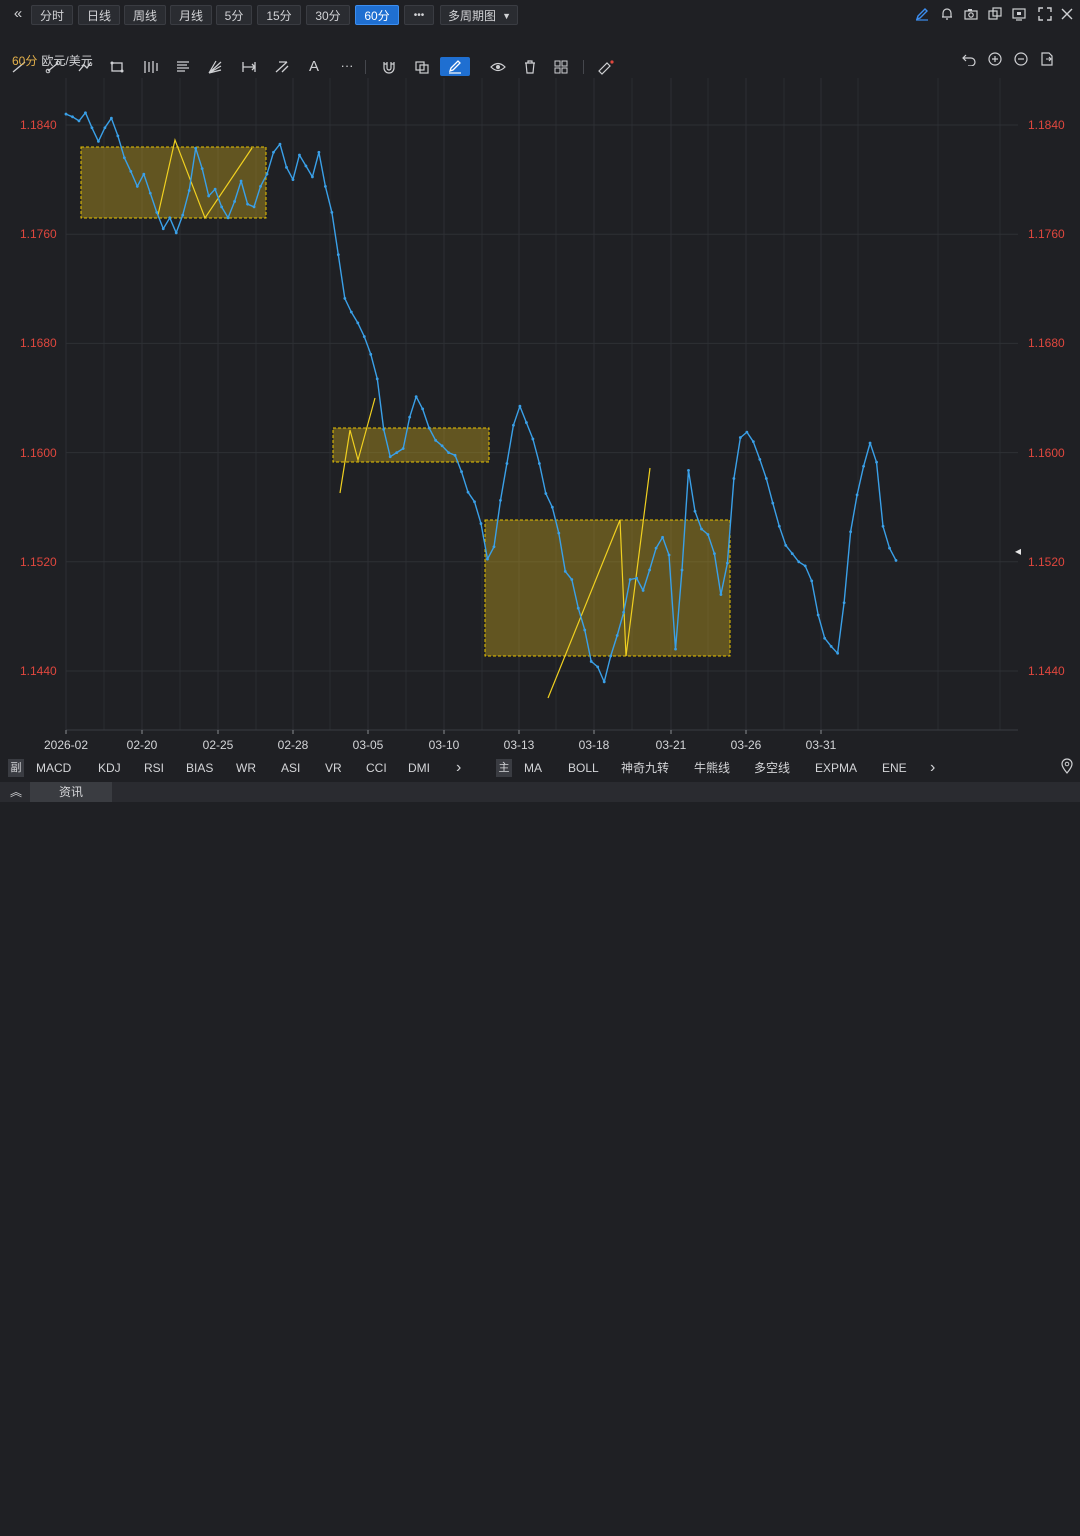 The width and height of the screenshot is (1080, 1536). I want to click on location-pin-icon, so click(1067, 766).